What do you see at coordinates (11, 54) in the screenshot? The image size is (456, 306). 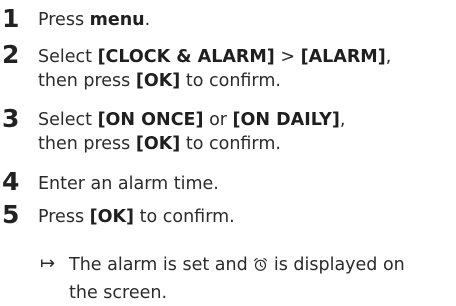 I see `step-number: 2` at bounding box center [11, 54].